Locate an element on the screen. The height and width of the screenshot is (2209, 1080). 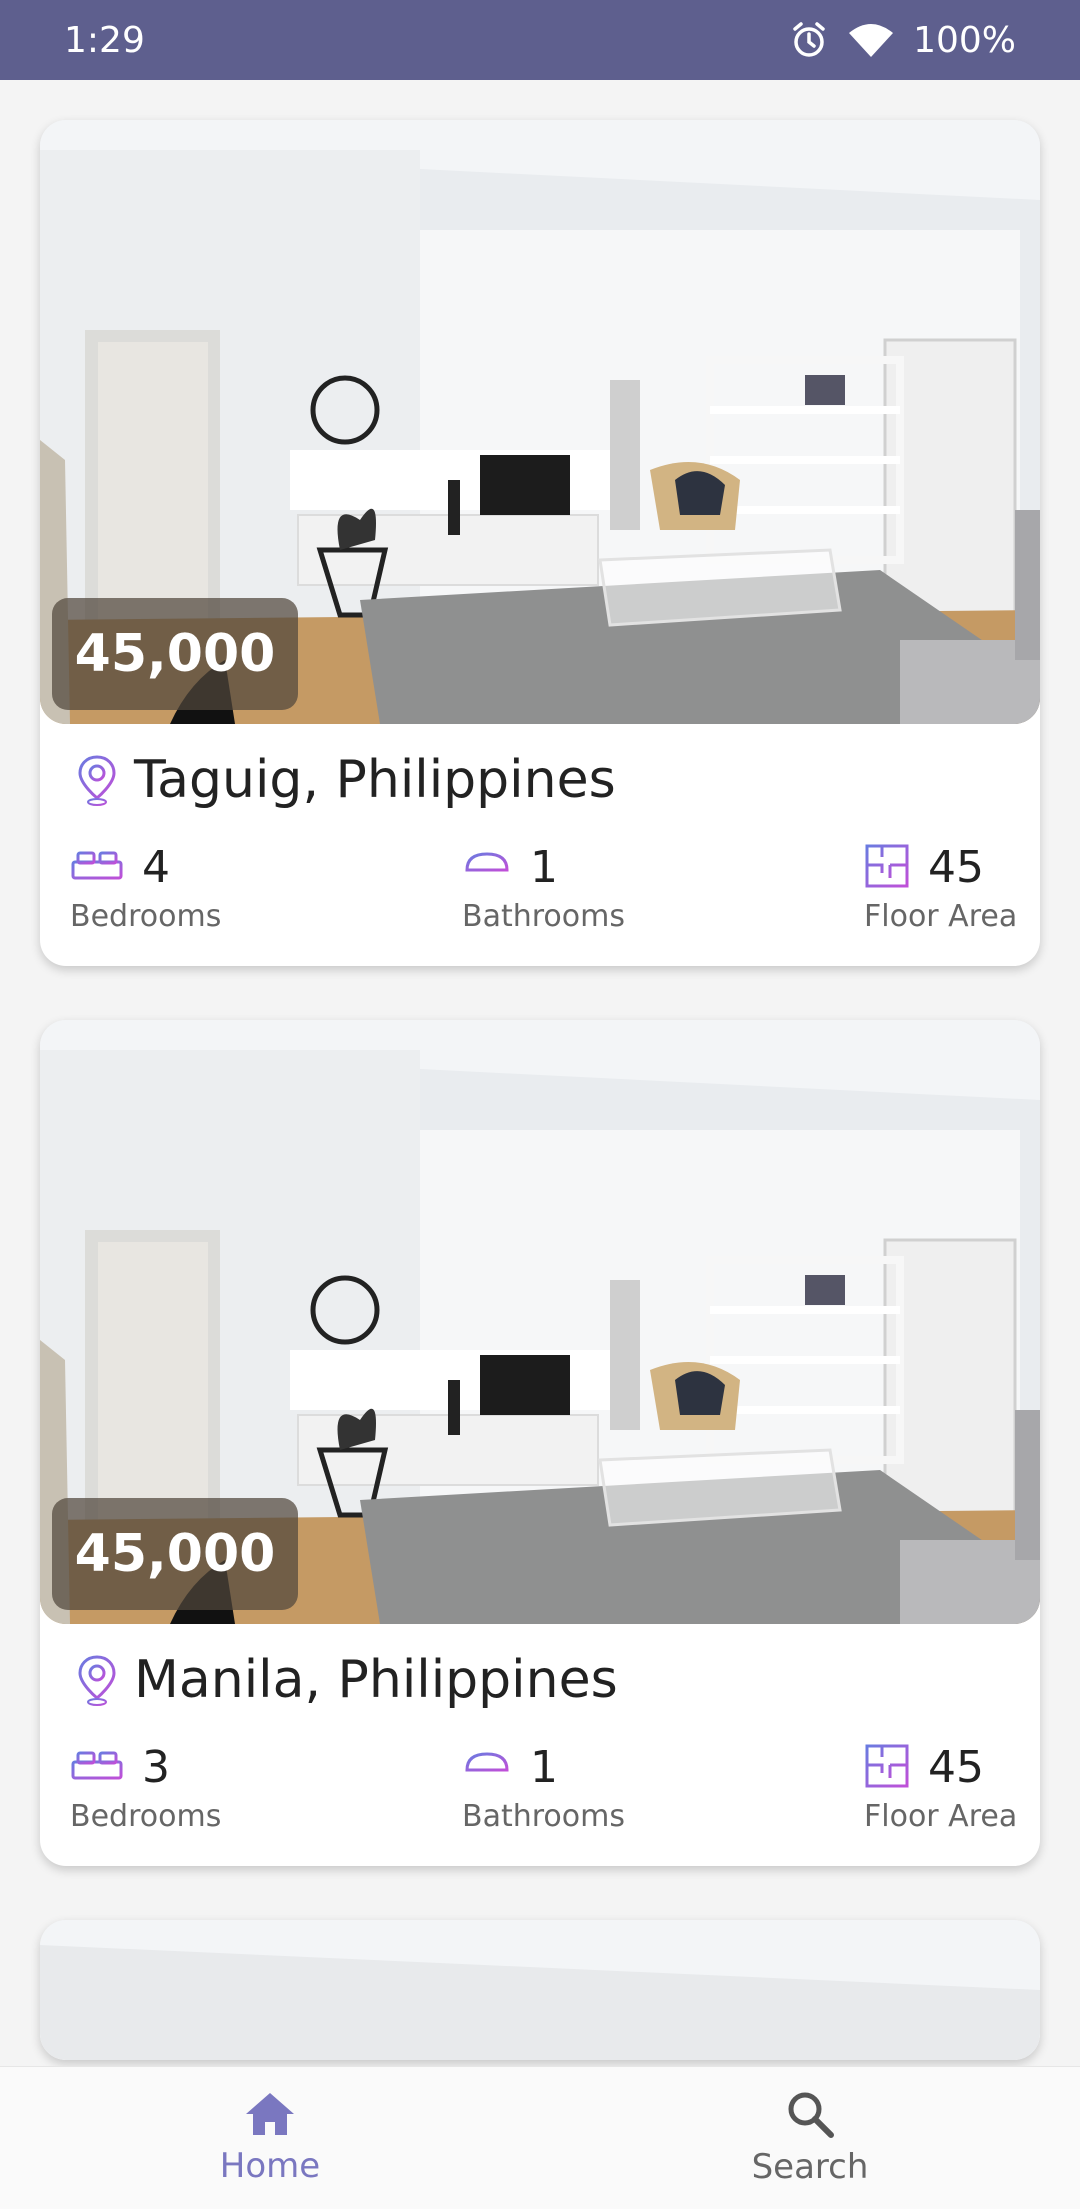
location-row: Taguig, Philippines is located at coordinates (346, 780).